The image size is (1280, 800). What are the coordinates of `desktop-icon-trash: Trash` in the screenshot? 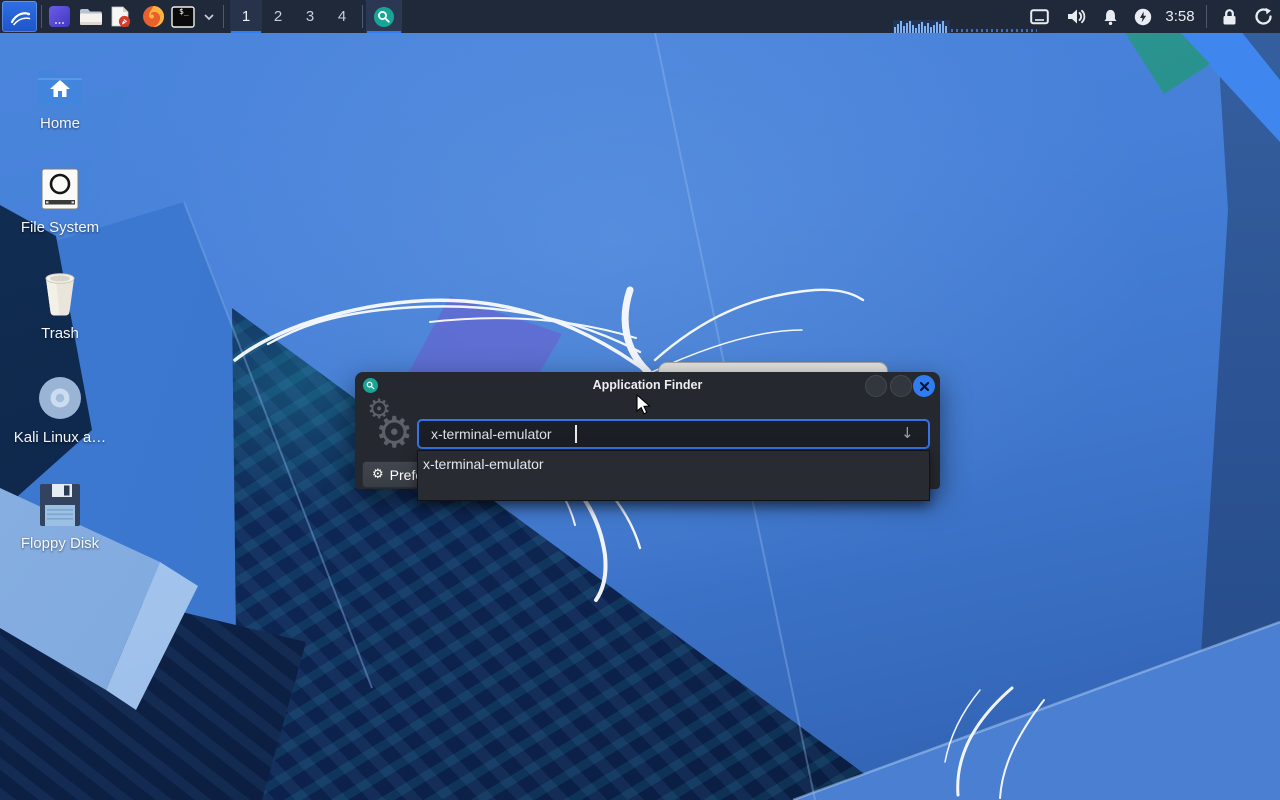 It's located at (60, 304).